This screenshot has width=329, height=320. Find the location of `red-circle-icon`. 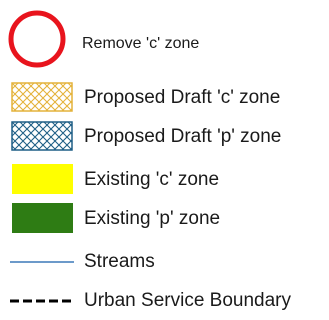

red-circle-icon is located at coordinates (37, 39).